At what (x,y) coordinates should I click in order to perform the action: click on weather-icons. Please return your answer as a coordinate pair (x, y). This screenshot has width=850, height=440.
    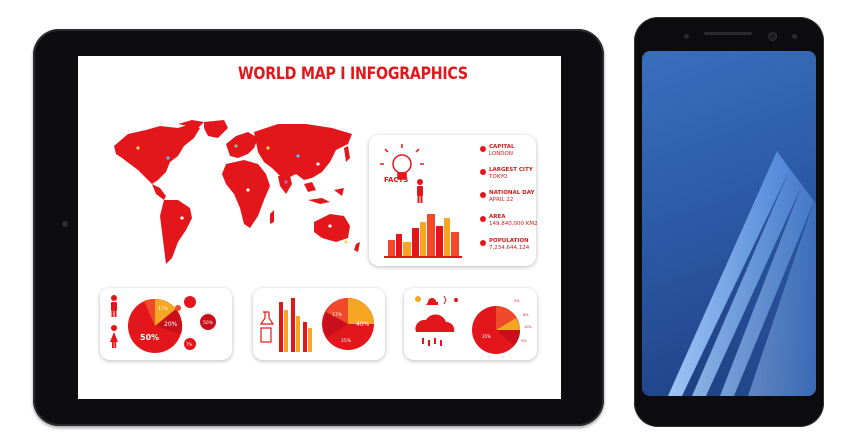
    Looking at the image, I should click on (436, 300).